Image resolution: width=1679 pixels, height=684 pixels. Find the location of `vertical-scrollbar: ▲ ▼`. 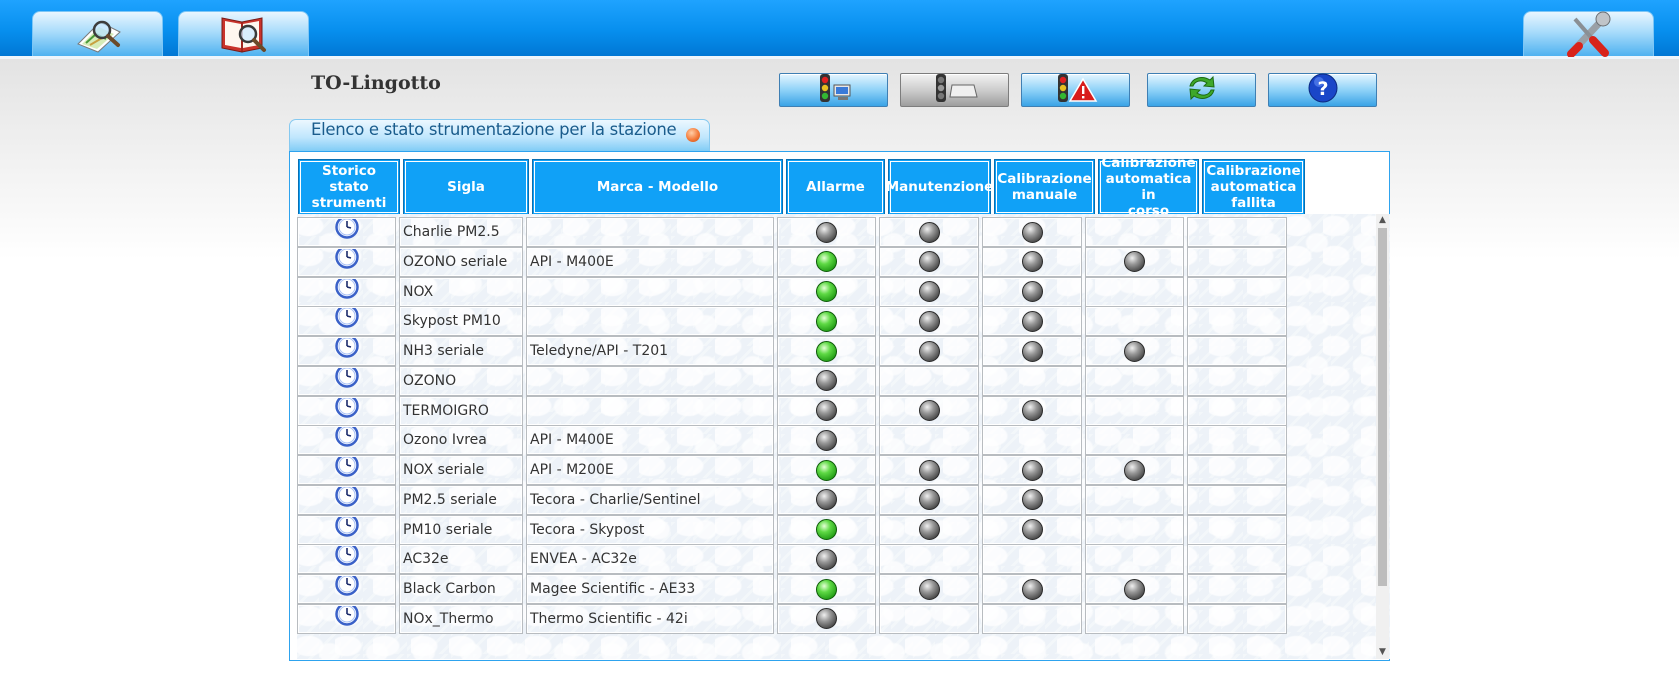

vertical-scrollbar: ▲ ▼ is located at coordinates (1382, 436).